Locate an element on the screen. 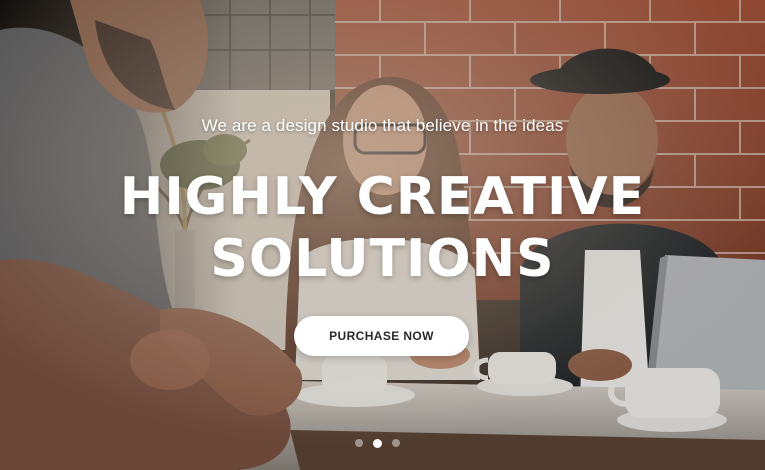 The image size is (765, 470). slider-dot-2-active is located at coordinates (377, 443).